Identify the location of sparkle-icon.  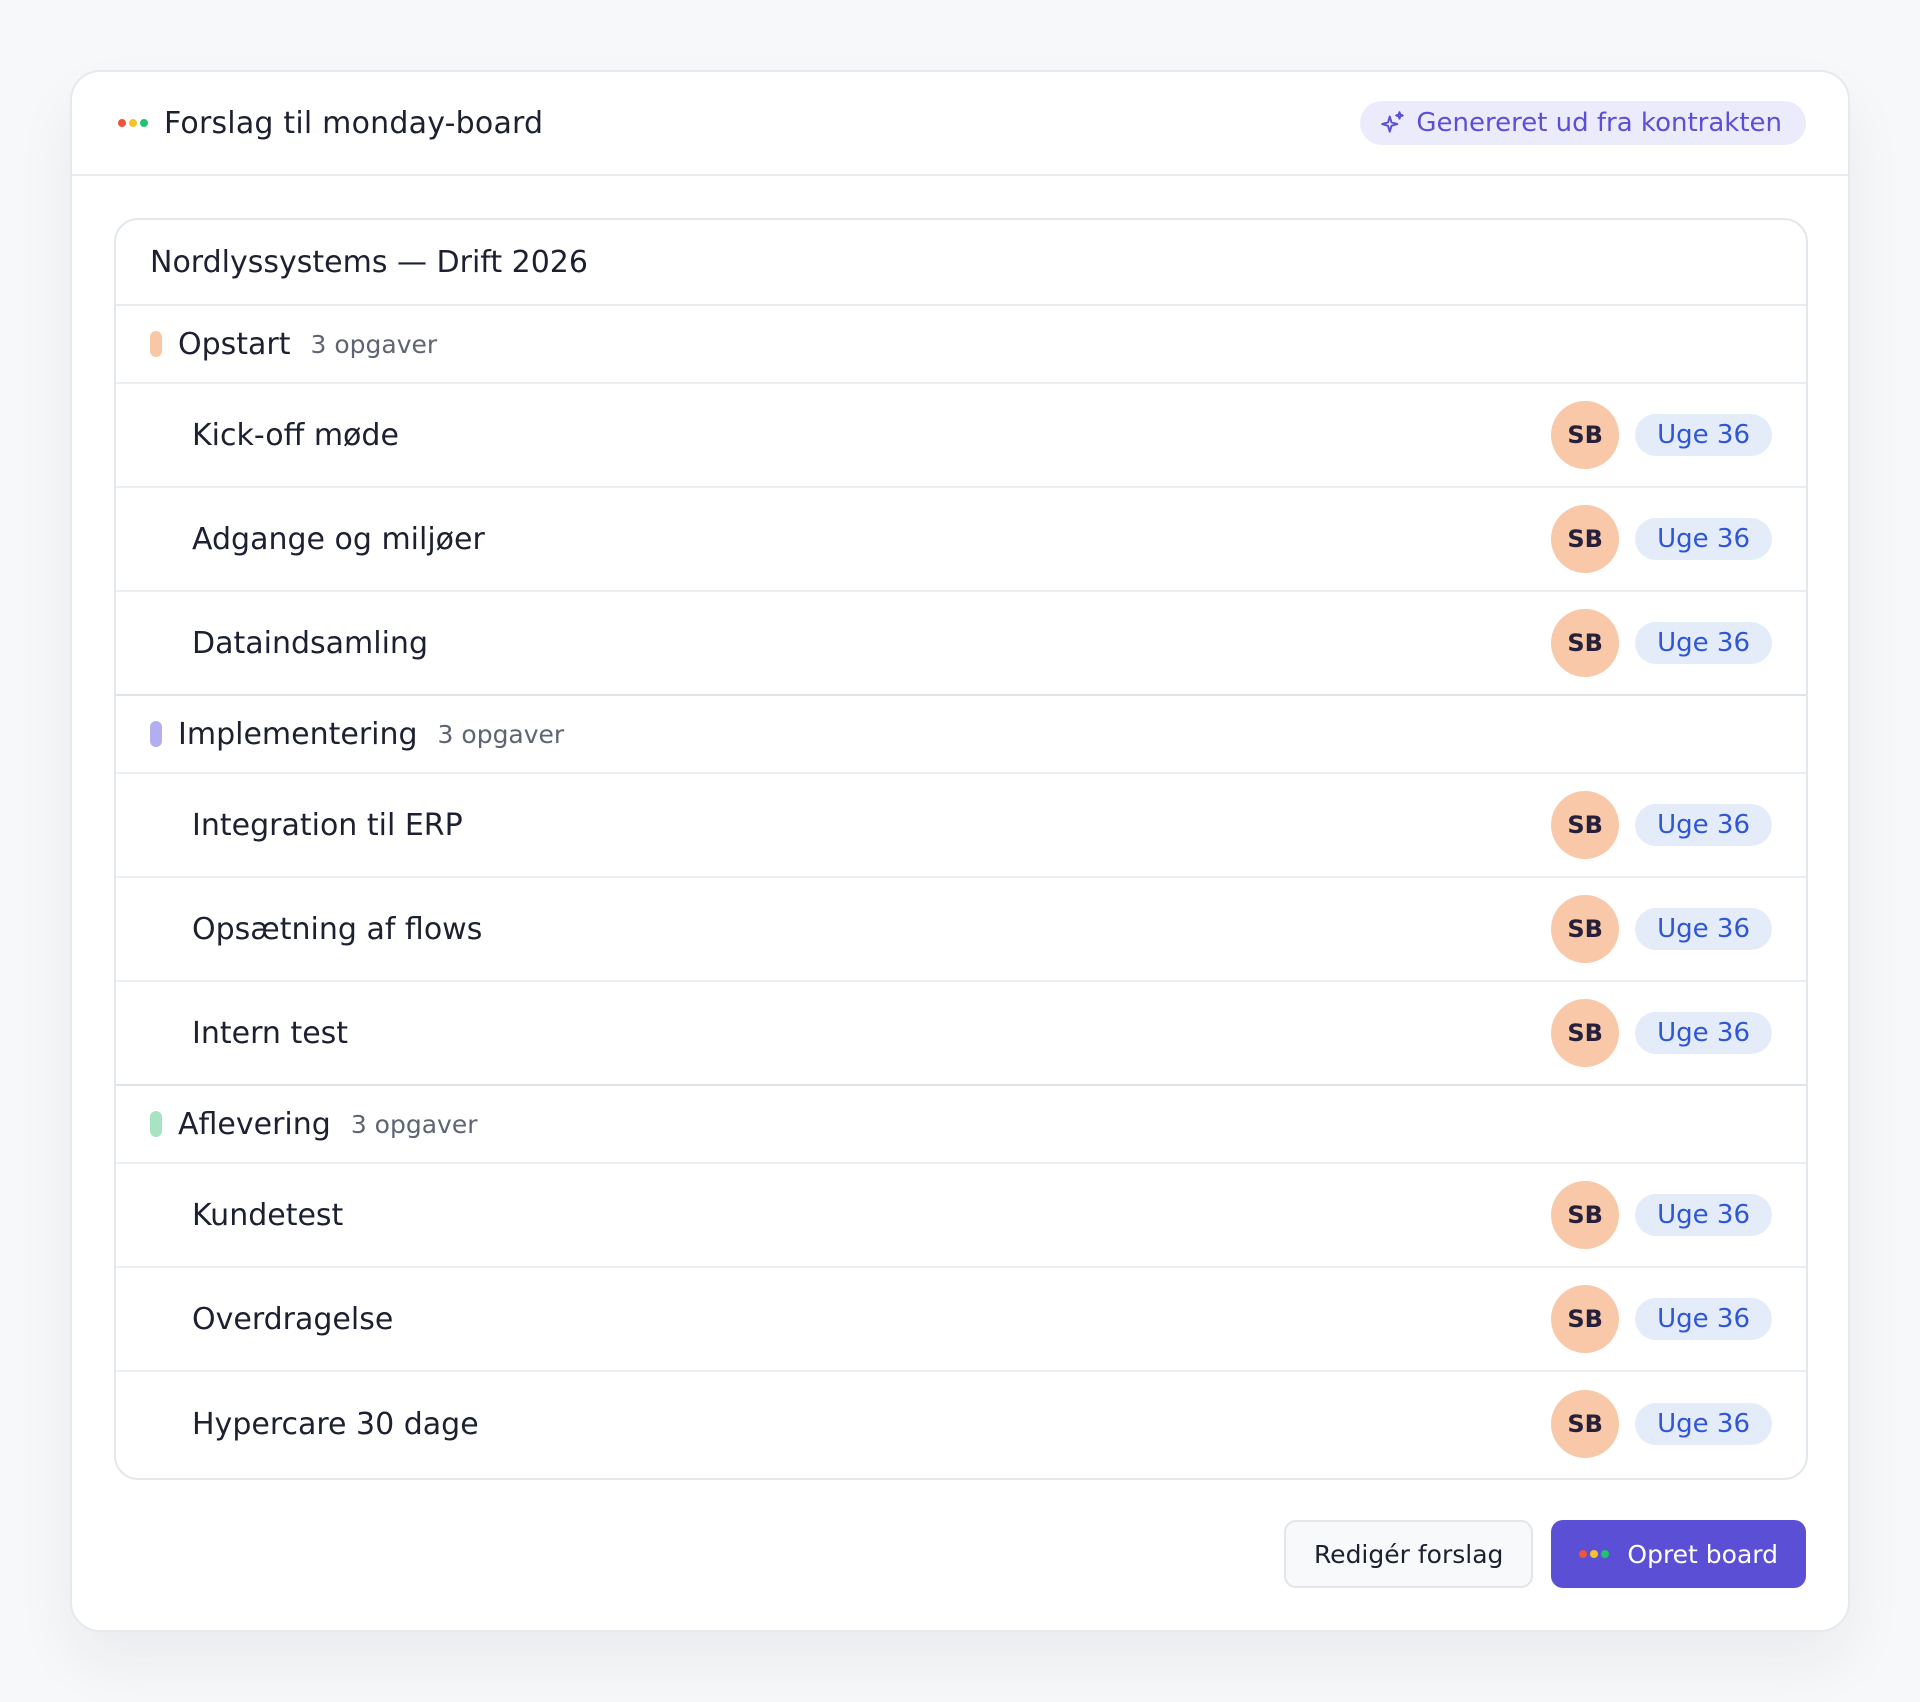
(1393, 122).